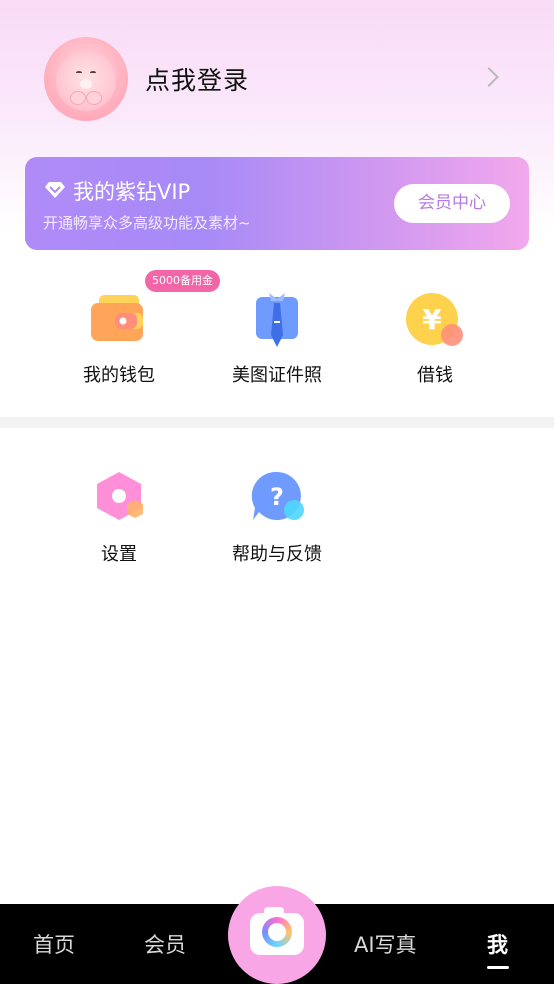 The image size is (554, 984). Describe the element at coordinates (119, 321) in the screenshot. I see `wallet-icon` at that location.